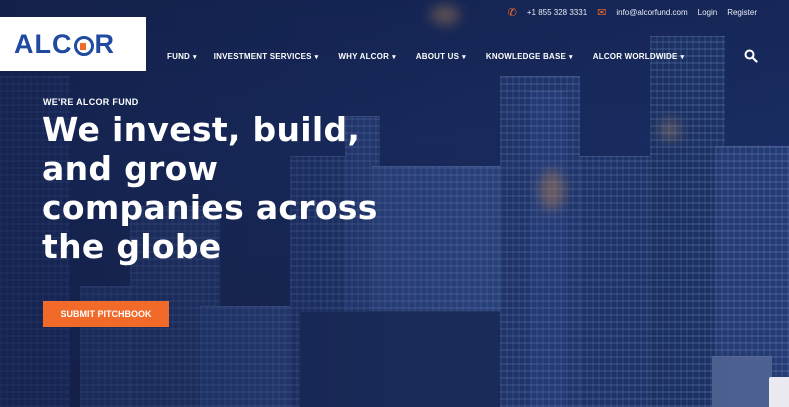 The height and width of the screenshot is (407, 789). I want to click on logo-text-left: ALC, so click(43, 43).